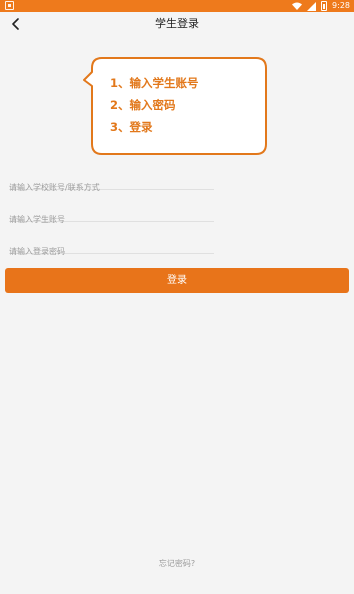 The height and width of the screenshot is (594, 354). Describe the element at coordinates (177, 563) in the screenshot. I see `forgot-password-link: 忘记密码?` at that location.